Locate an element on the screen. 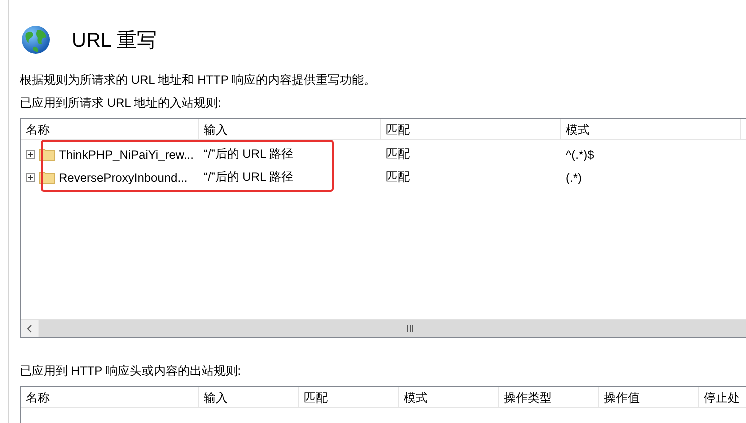 This screenshot has height=423, width=746. column-header: 操作类型 is located at coordinates (549, 397).